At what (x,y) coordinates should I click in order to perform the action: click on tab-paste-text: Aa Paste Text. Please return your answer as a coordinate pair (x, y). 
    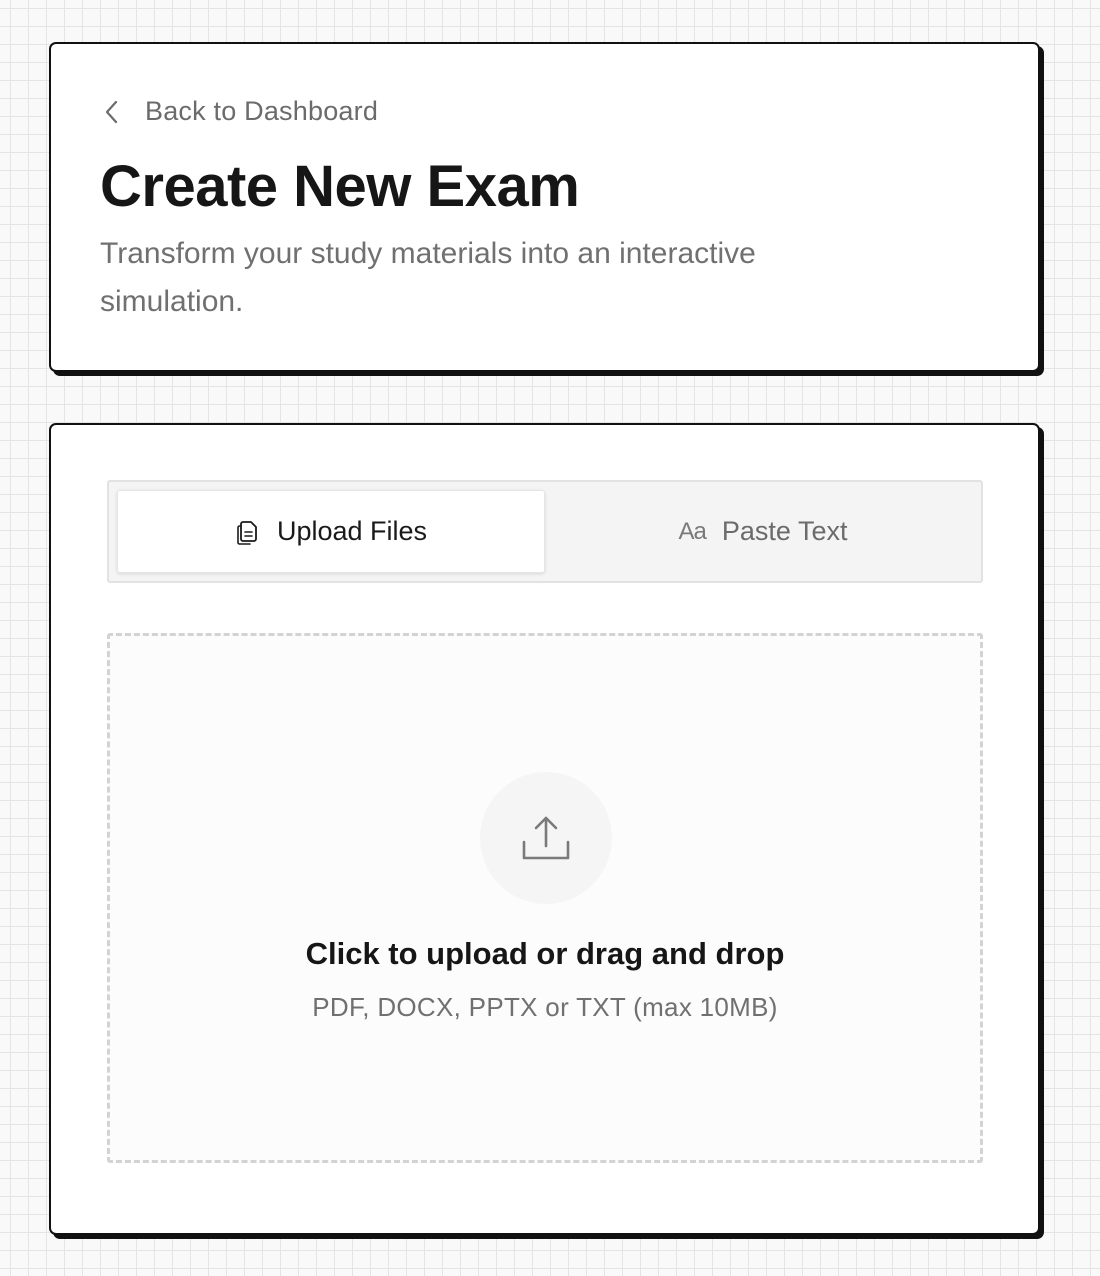
    Looking at the image, I should click on (763, 531).